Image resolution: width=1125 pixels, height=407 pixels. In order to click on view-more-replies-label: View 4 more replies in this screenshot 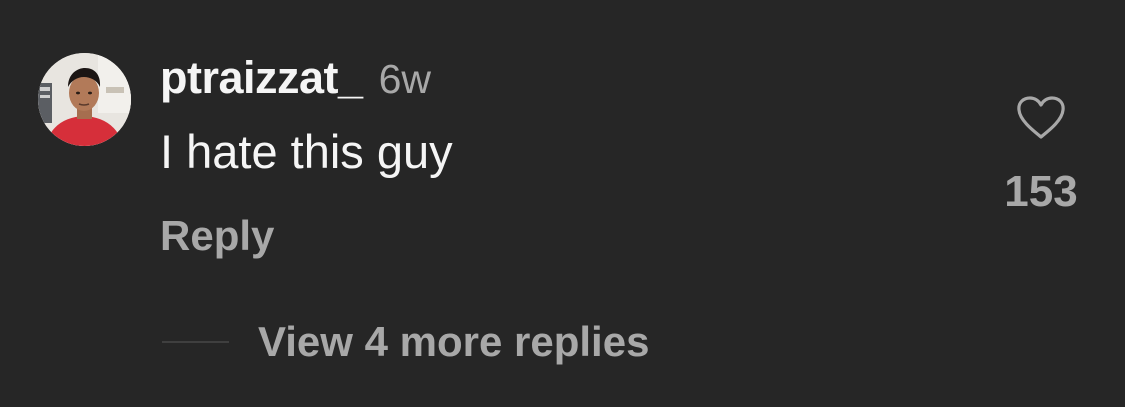, I will do `click(454, 341)`.